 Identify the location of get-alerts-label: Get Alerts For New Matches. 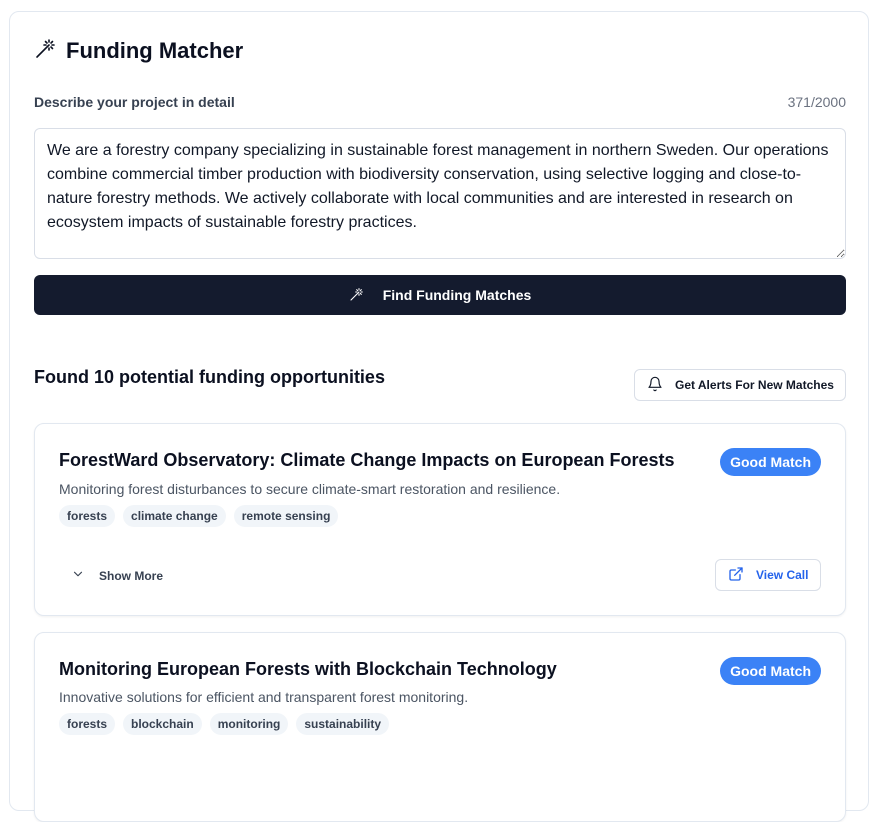
(754, 385).